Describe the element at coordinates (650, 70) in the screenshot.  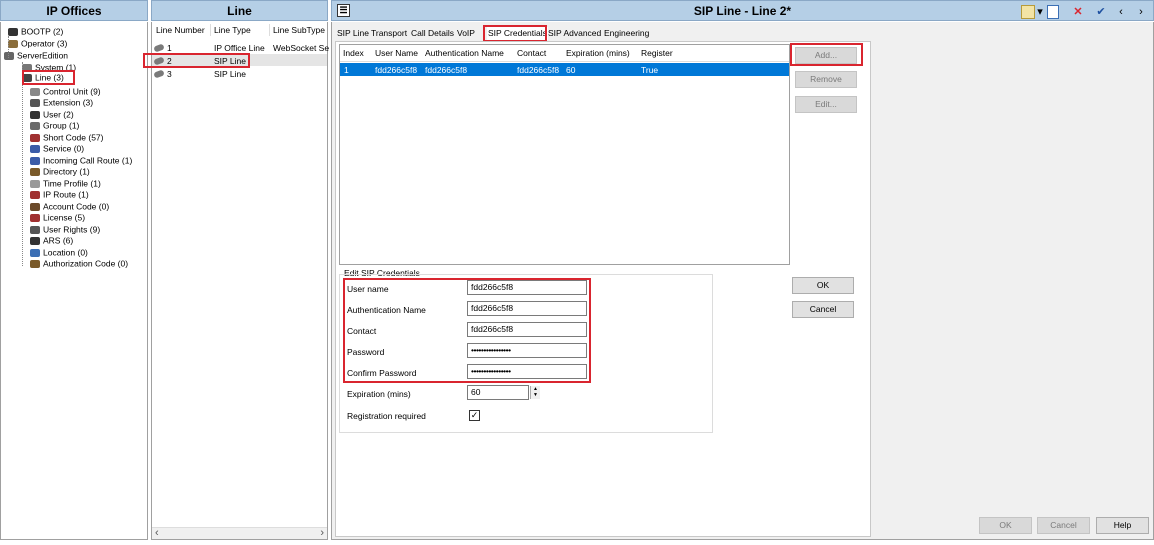
I see `grid-cell-register: True` at that location.